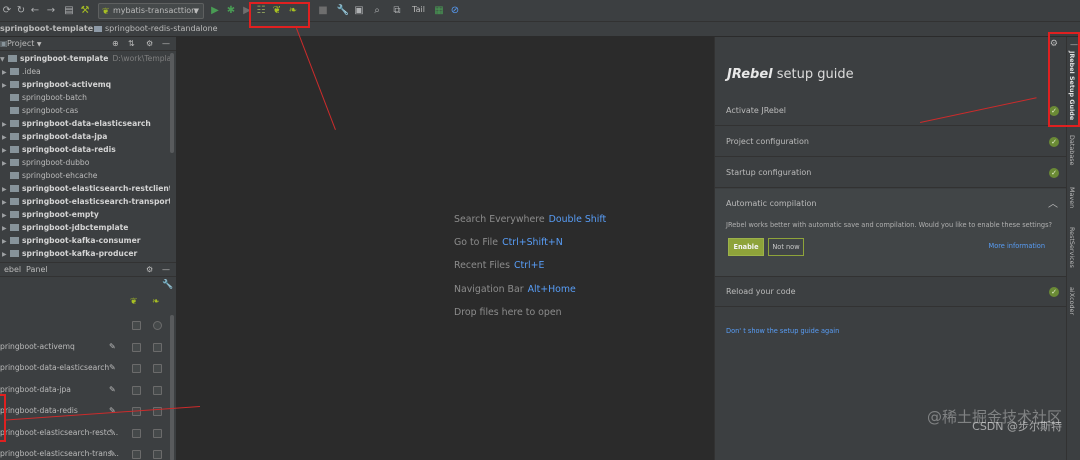 The image size is (1080, 460). I want to click on tree-item: ▶ springboot-kafka-consumer, so click(85, 240).